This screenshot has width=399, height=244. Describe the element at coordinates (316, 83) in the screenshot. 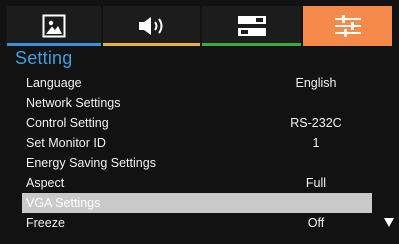

I see `menu-item-value: English` at that location.